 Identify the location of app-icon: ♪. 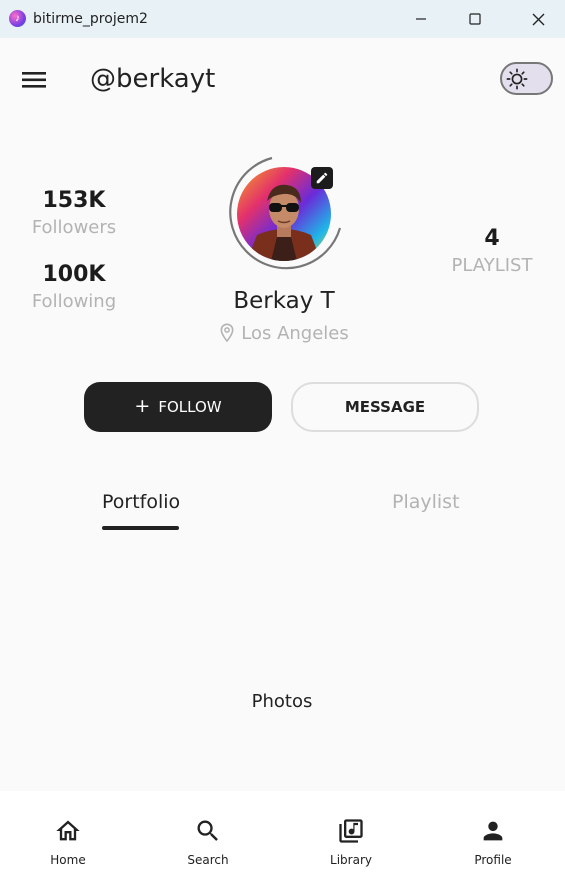
(17, 18).